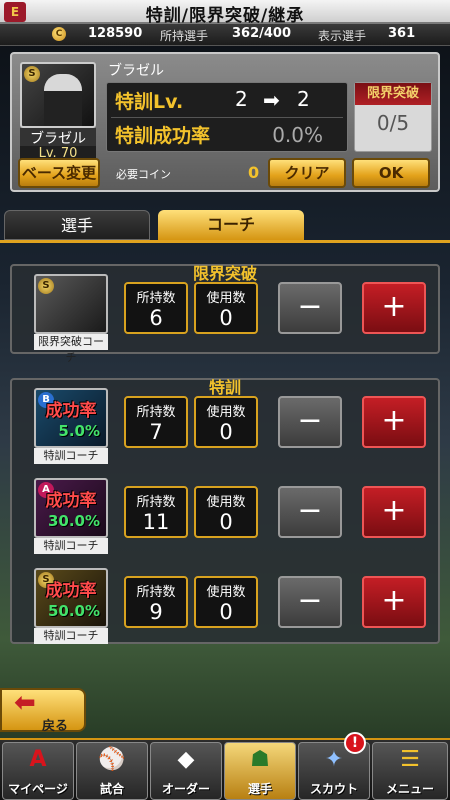  I want to click on back-arrow-icon: ⬅, so click(25, 703).